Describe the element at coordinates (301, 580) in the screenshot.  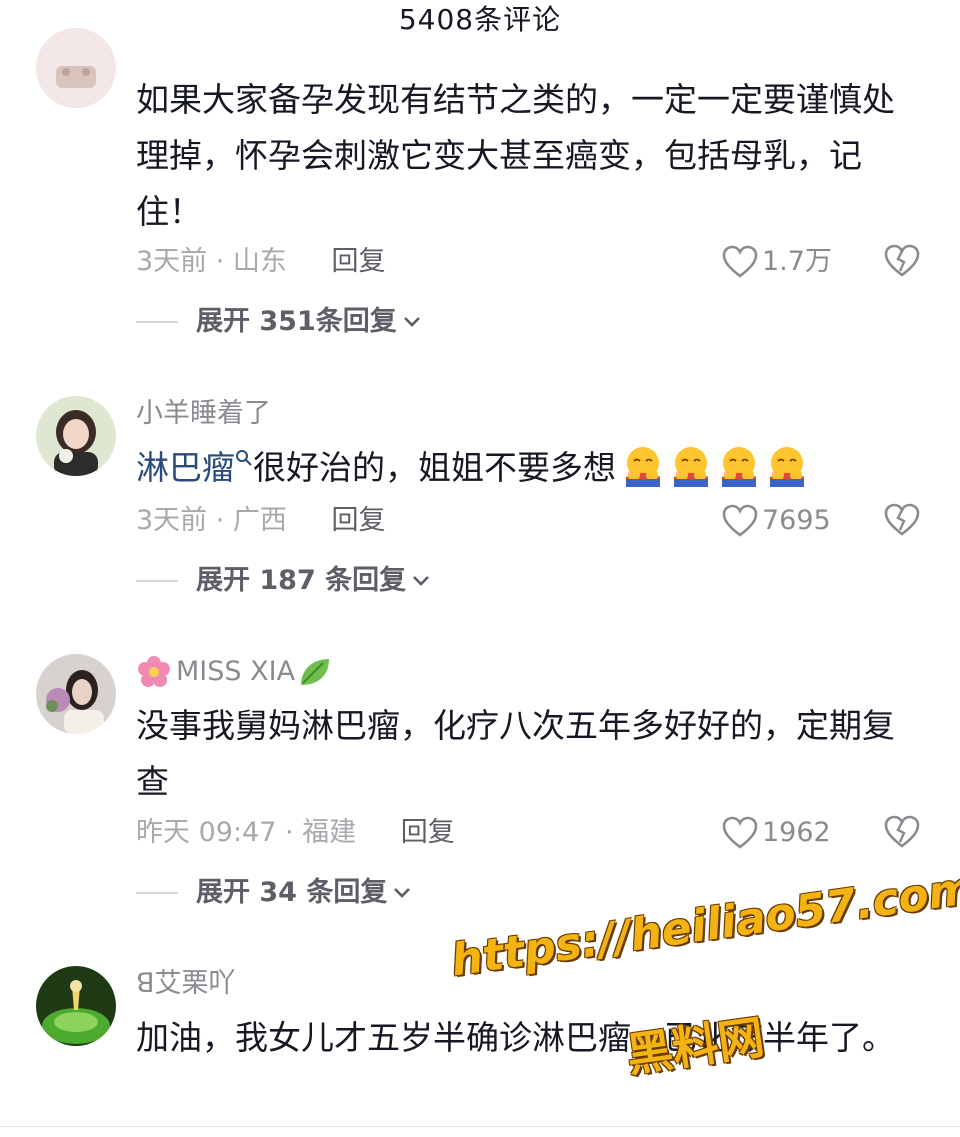
I see `expand-replies-label: 展开 187 条回复` at that location.